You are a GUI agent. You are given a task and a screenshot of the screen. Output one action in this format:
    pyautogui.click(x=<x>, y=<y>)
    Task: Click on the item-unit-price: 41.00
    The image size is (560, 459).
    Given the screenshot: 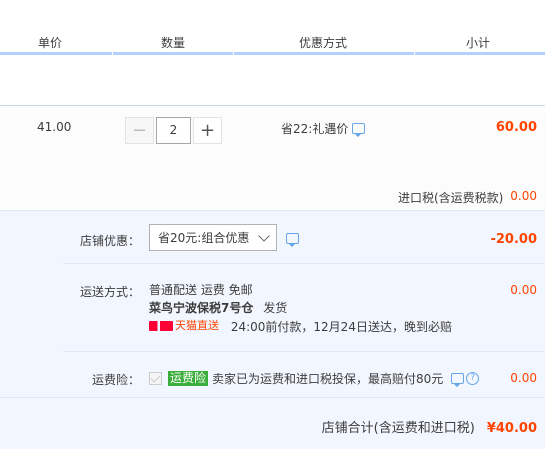 What is the action you would take?
    pyautogui.click(x=54, y=127)
    